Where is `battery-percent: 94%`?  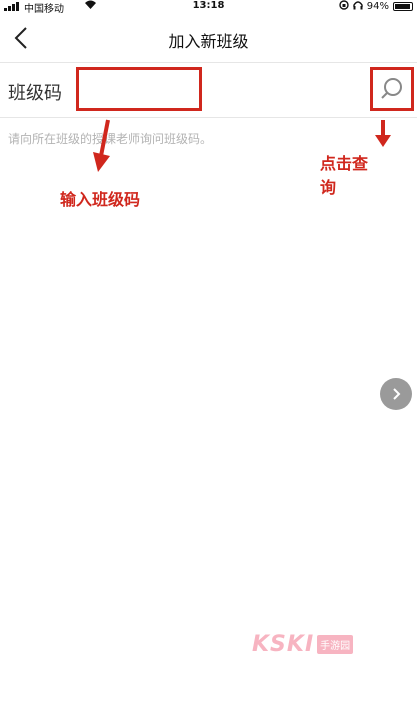 battery-percent: 94% is located at coordinates (377, 6).